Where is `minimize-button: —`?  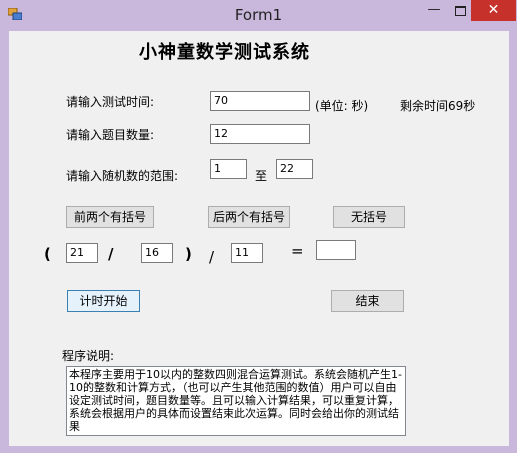
minimize-button: — is located at coordinates (434, 11).